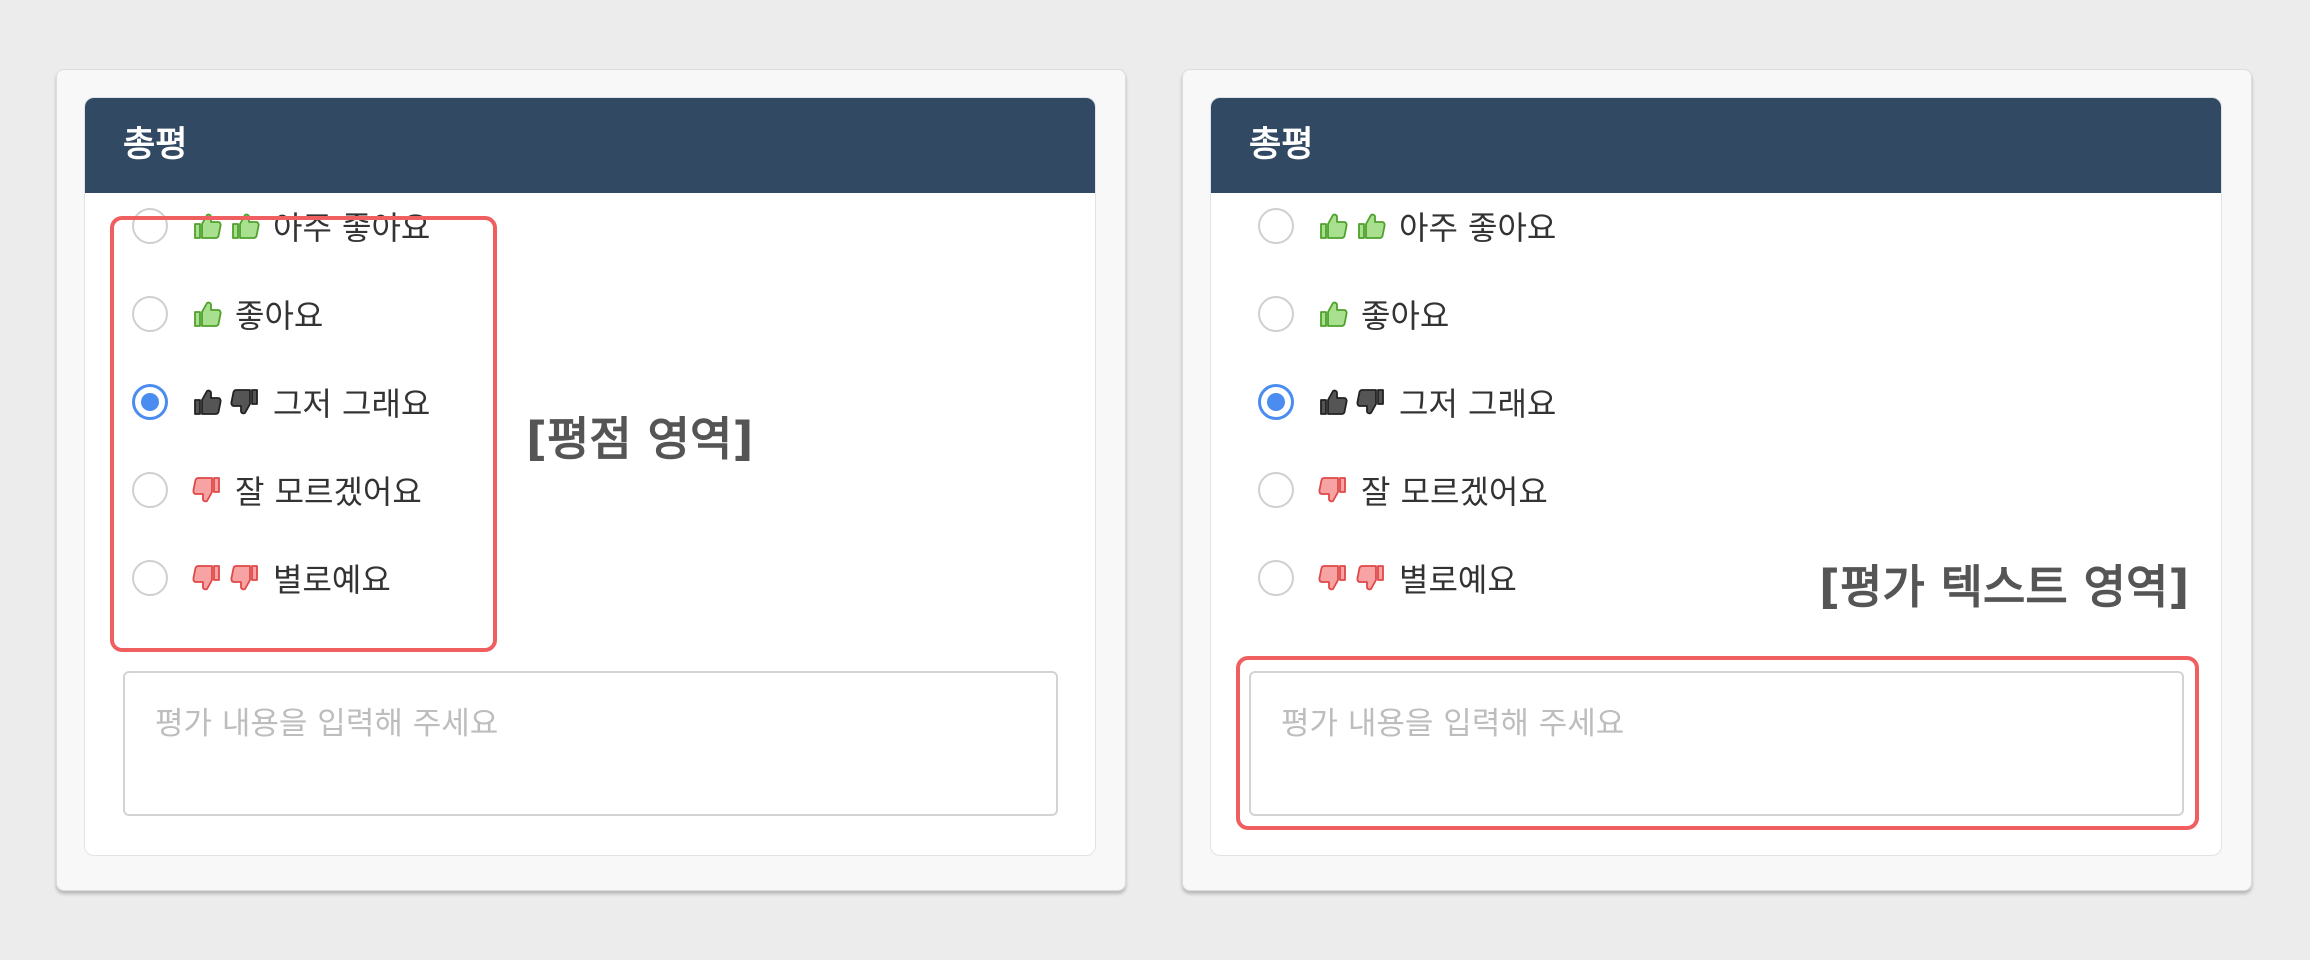  What do you see at coordinates (640, 439) in the screenshot?
I see `annotation-label: [평점 영역]` at bounding box center [640, 439].